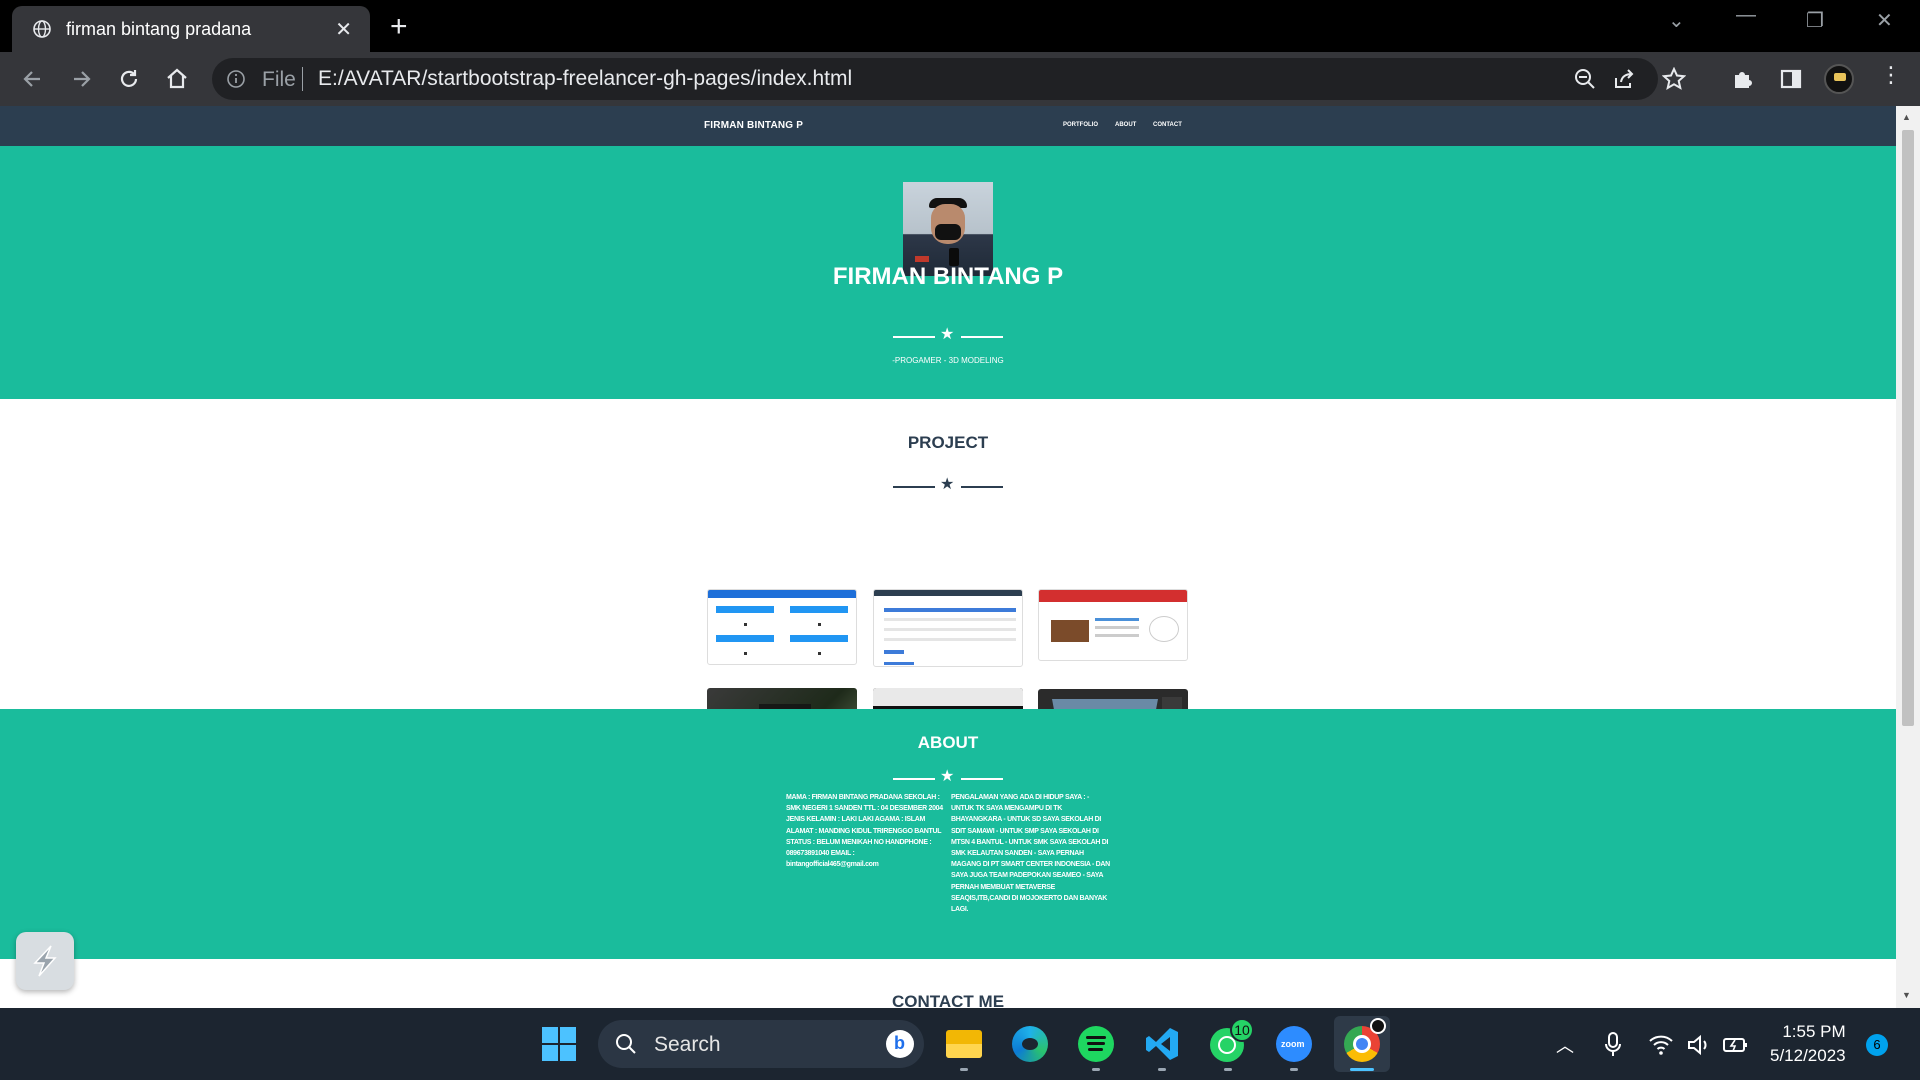 This screenshot has height=1080, width=1920. I want to click on windows-taskbar: Search b 10 zoom ︿ 1:55 PM 5/12/2023 6, so click(960, 1044).